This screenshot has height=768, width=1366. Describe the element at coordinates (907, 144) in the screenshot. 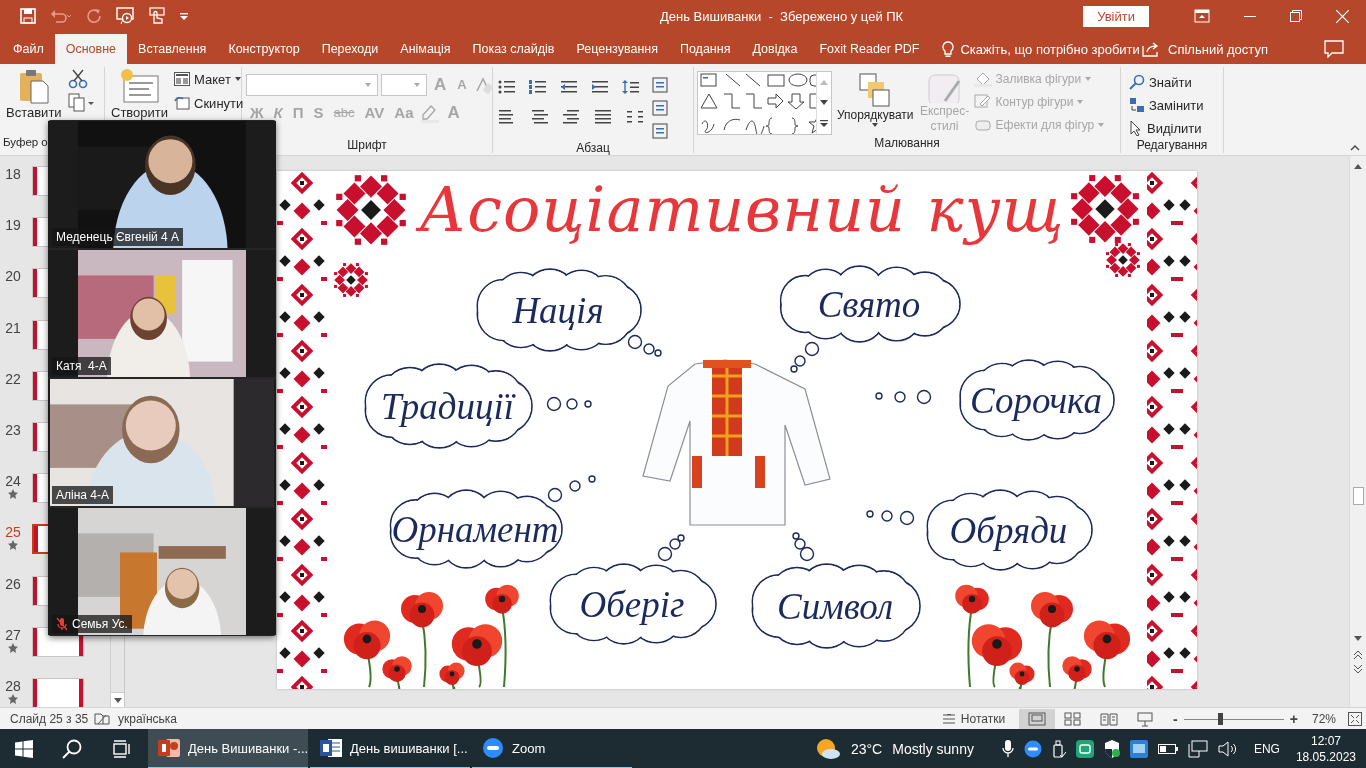

I see `group-label: Малювання` at that location.